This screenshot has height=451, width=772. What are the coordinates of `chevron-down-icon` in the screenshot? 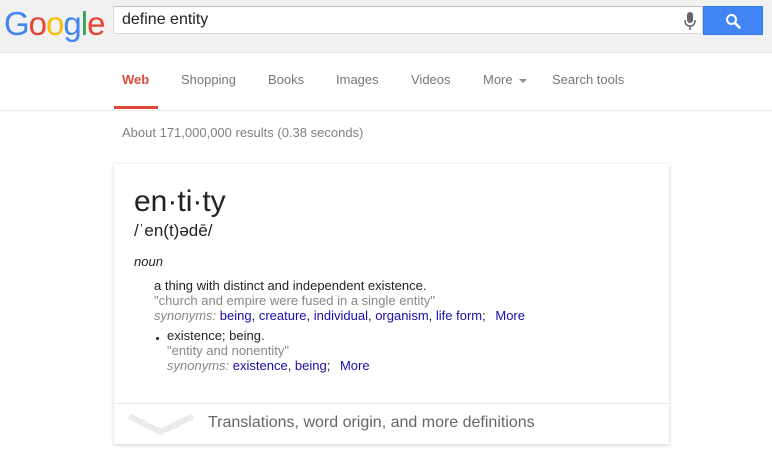 It's located at (161, 425).